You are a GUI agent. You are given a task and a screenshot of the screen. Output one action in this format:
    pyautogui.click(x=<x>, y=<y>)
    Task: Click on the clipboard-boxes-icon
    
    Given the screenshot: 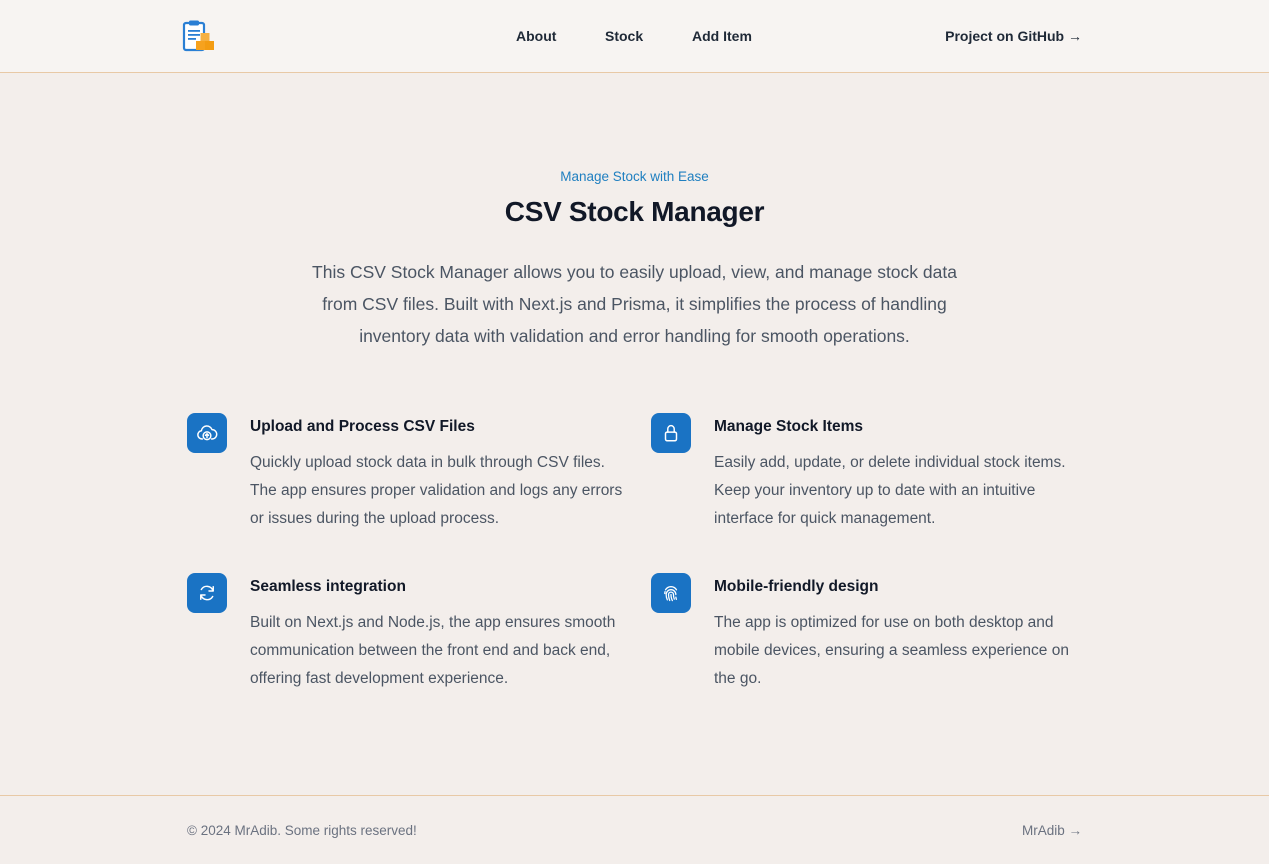 What is the action you would take?
    pyautogui.click(x=199, y=36)
    